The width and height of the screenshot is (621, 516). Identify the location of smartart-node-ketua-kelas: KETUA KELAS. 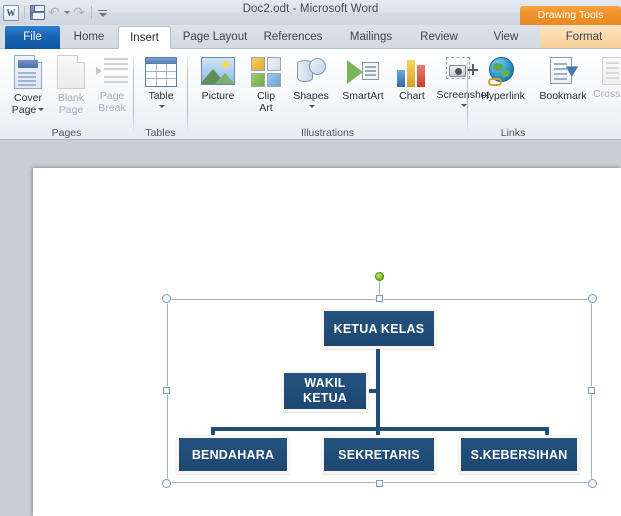
(379, 328).